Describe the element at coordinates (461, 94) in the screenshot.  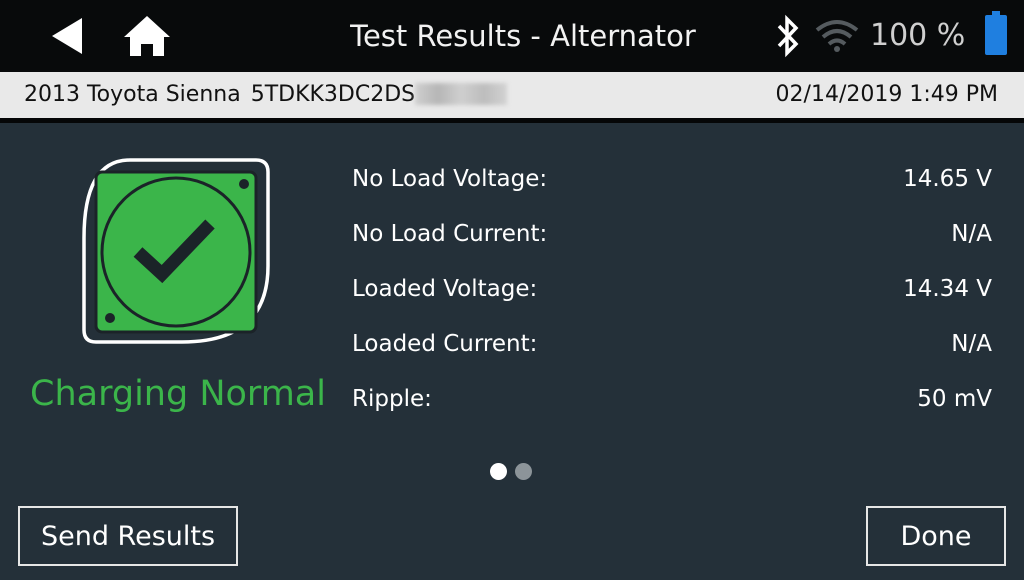
I see `vin-redaction` at that location.